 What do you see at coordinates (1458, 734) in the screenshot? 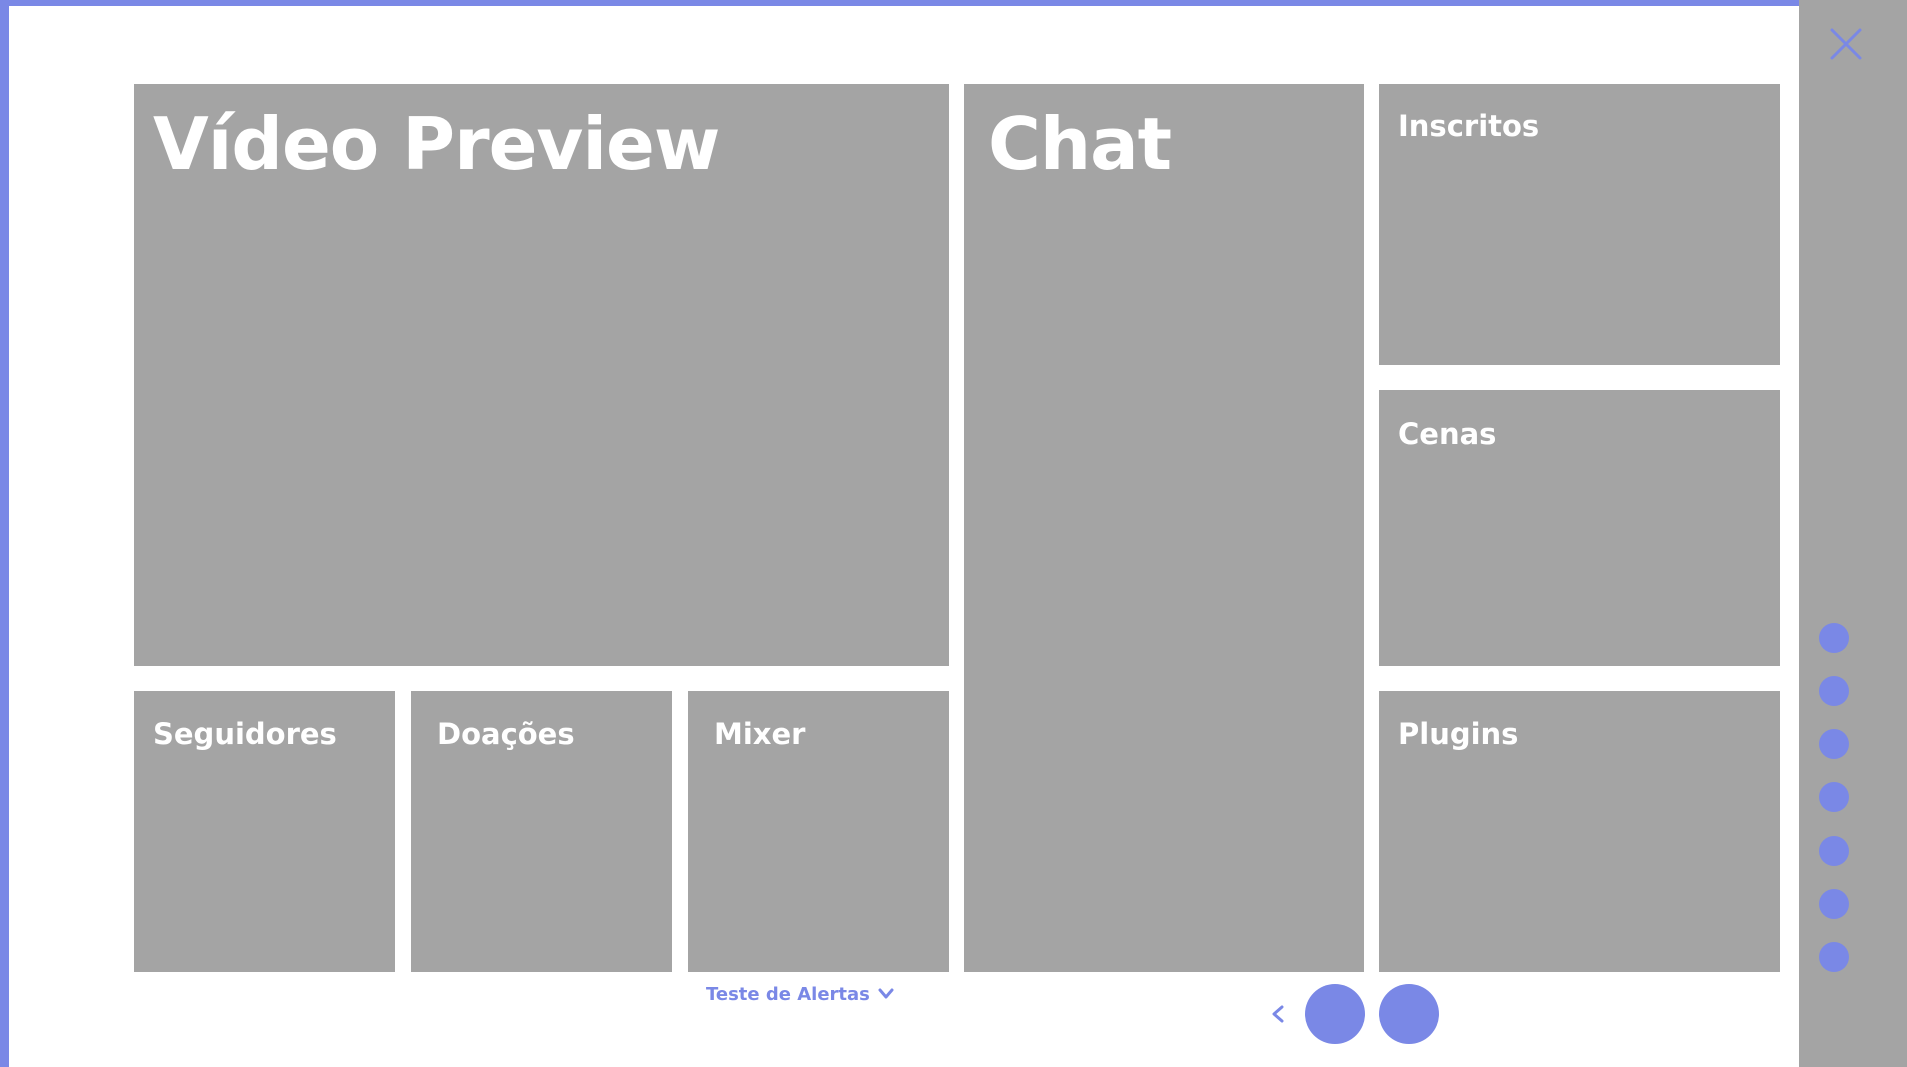
I see `plugins-title: Plugins` at bounding box center [1458, 734].